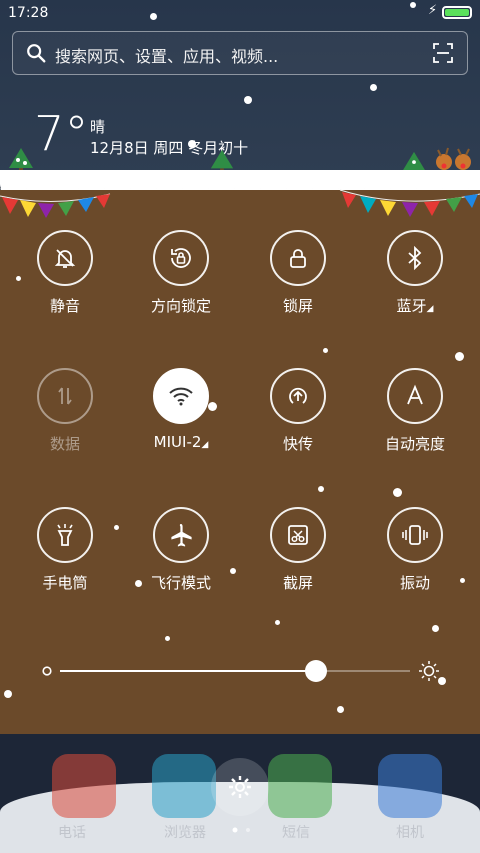 This screenshot has width=480, height=853. I want to click on toggle-label: 飞行模式, so click(180, 583).